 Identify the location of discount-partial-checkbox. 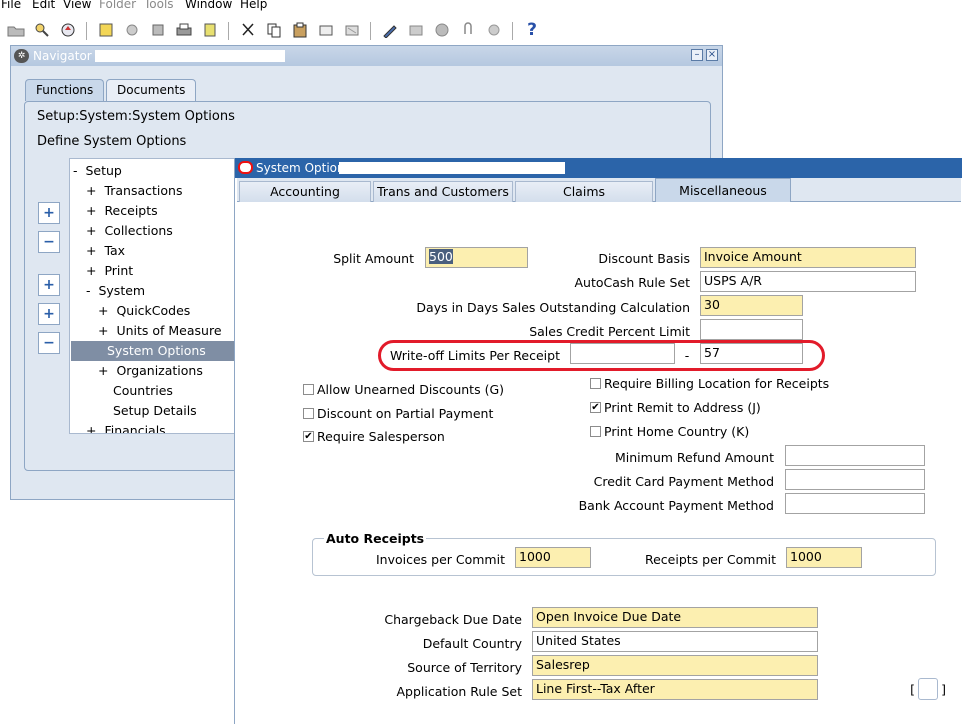
(308, 413).